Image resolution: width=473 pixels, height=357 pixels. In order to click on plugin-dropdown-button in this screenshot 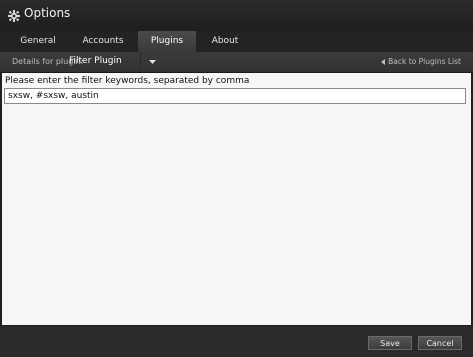, I will do `click(151, 62)`.